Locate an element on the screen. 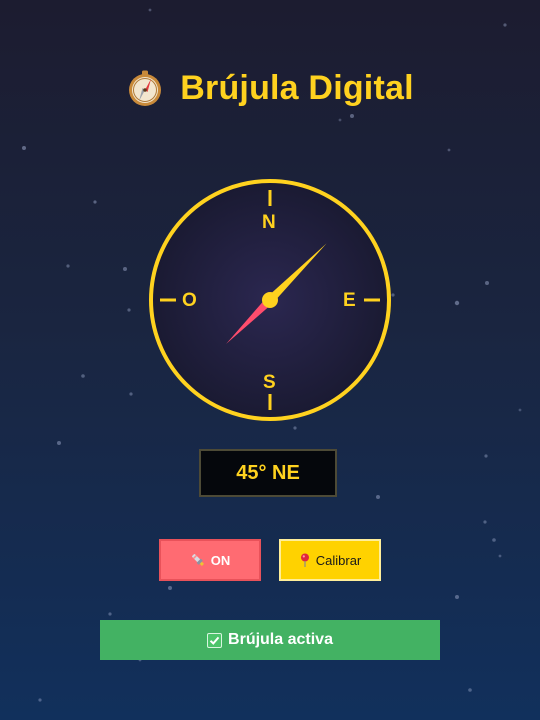 The width and height of the screenshot is (540, 720). toggle-on-button: ON is located at coordinates (210, 560).